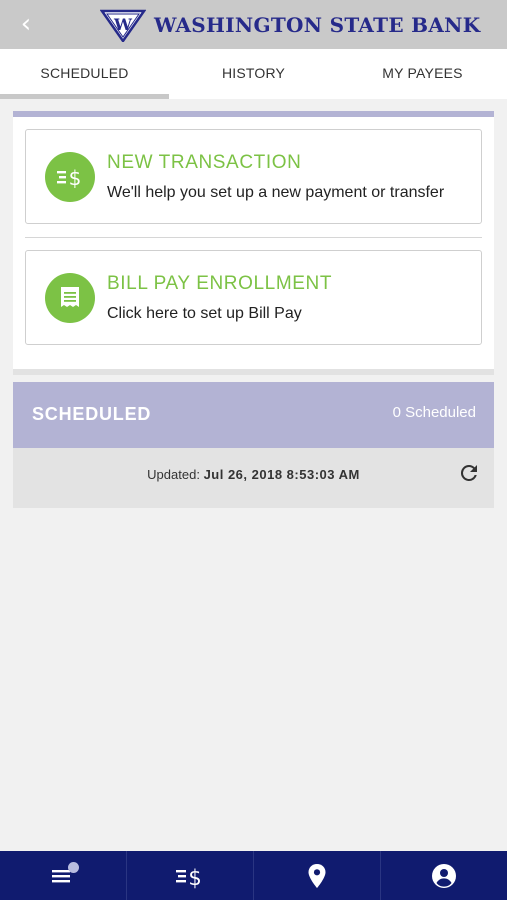 This screenshot has height=900, width=507. I want to click on refresh-icon, so click(468, 472).